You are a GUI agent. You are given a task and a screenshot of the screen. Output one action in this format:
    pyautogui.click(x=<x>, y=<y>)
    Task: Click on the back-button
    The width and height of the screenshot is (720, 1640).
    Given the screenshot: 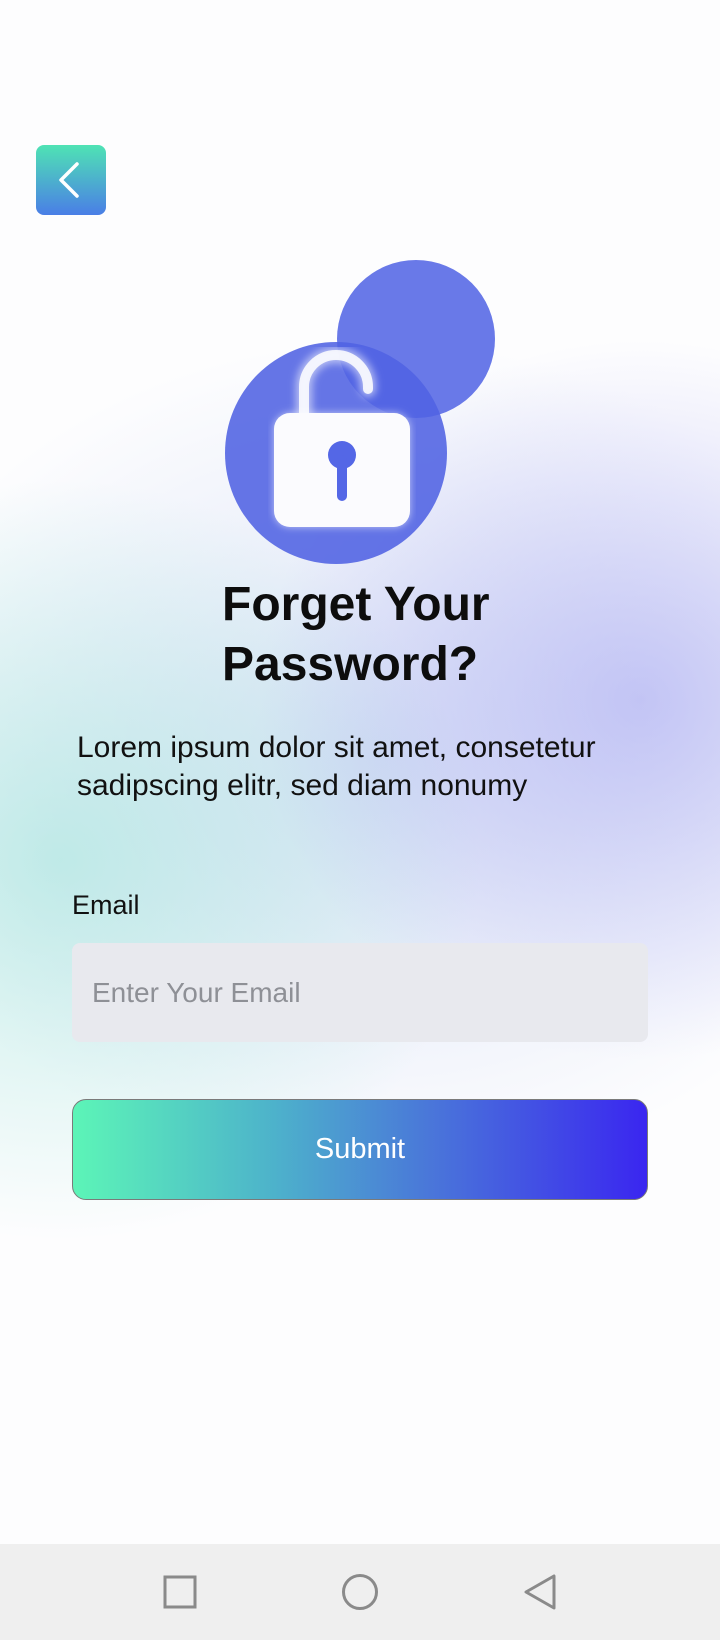 What is the action you would take?
    pyautogui.click(x=71, y=180)
    